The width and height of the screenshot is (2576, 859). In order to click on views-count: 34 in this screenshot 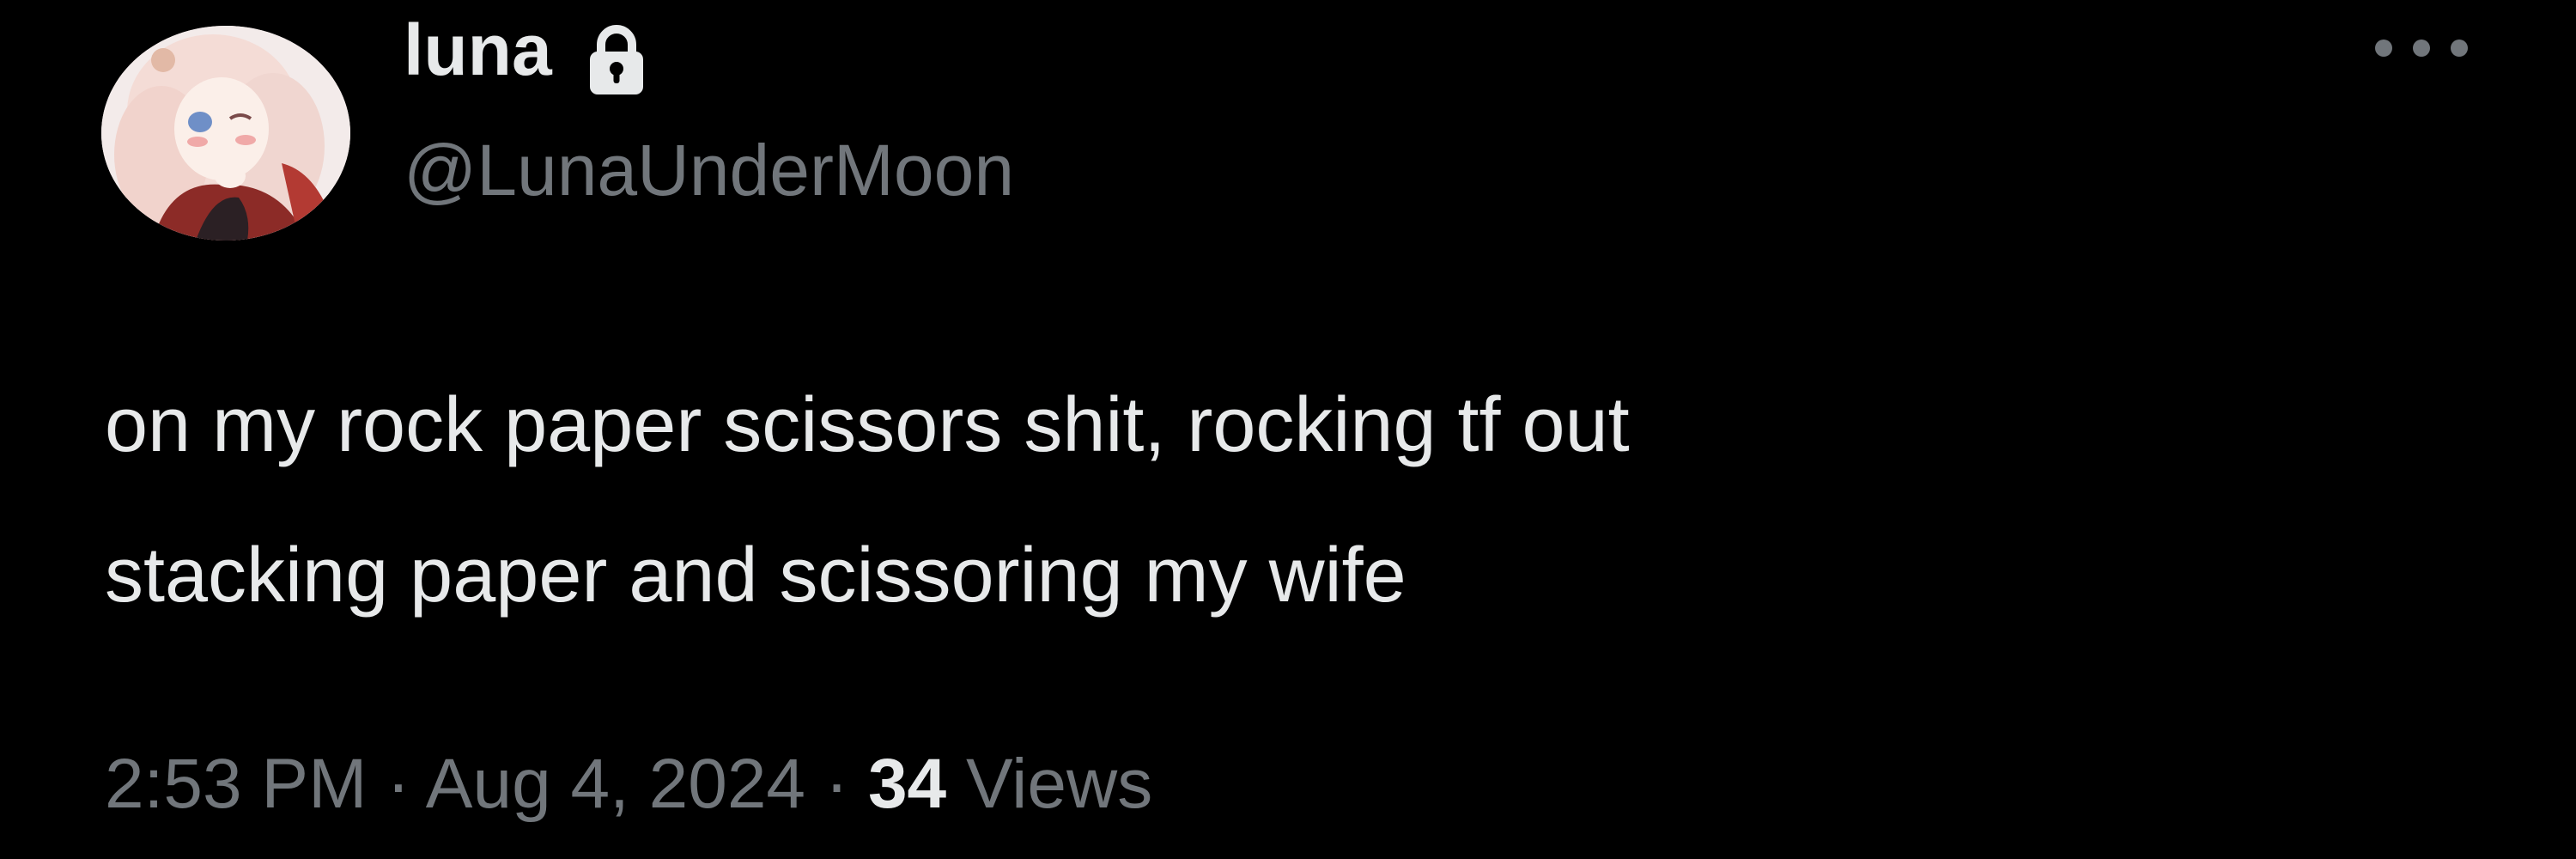, I will do `click(907, 784)`.